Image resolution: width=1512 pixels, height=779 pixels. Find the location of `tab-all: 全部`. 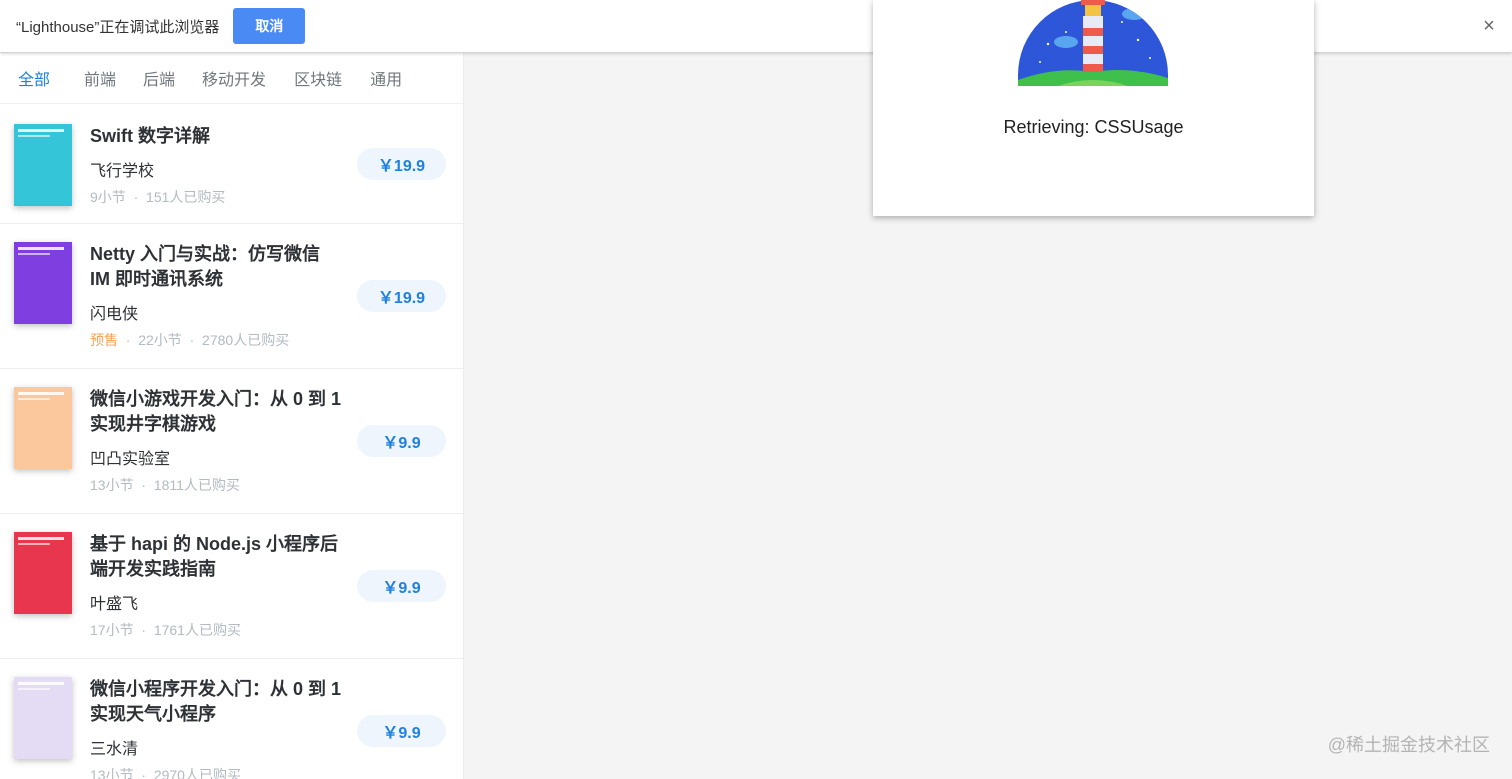

tab-all: 全部 is located at coordinates (34, 78).